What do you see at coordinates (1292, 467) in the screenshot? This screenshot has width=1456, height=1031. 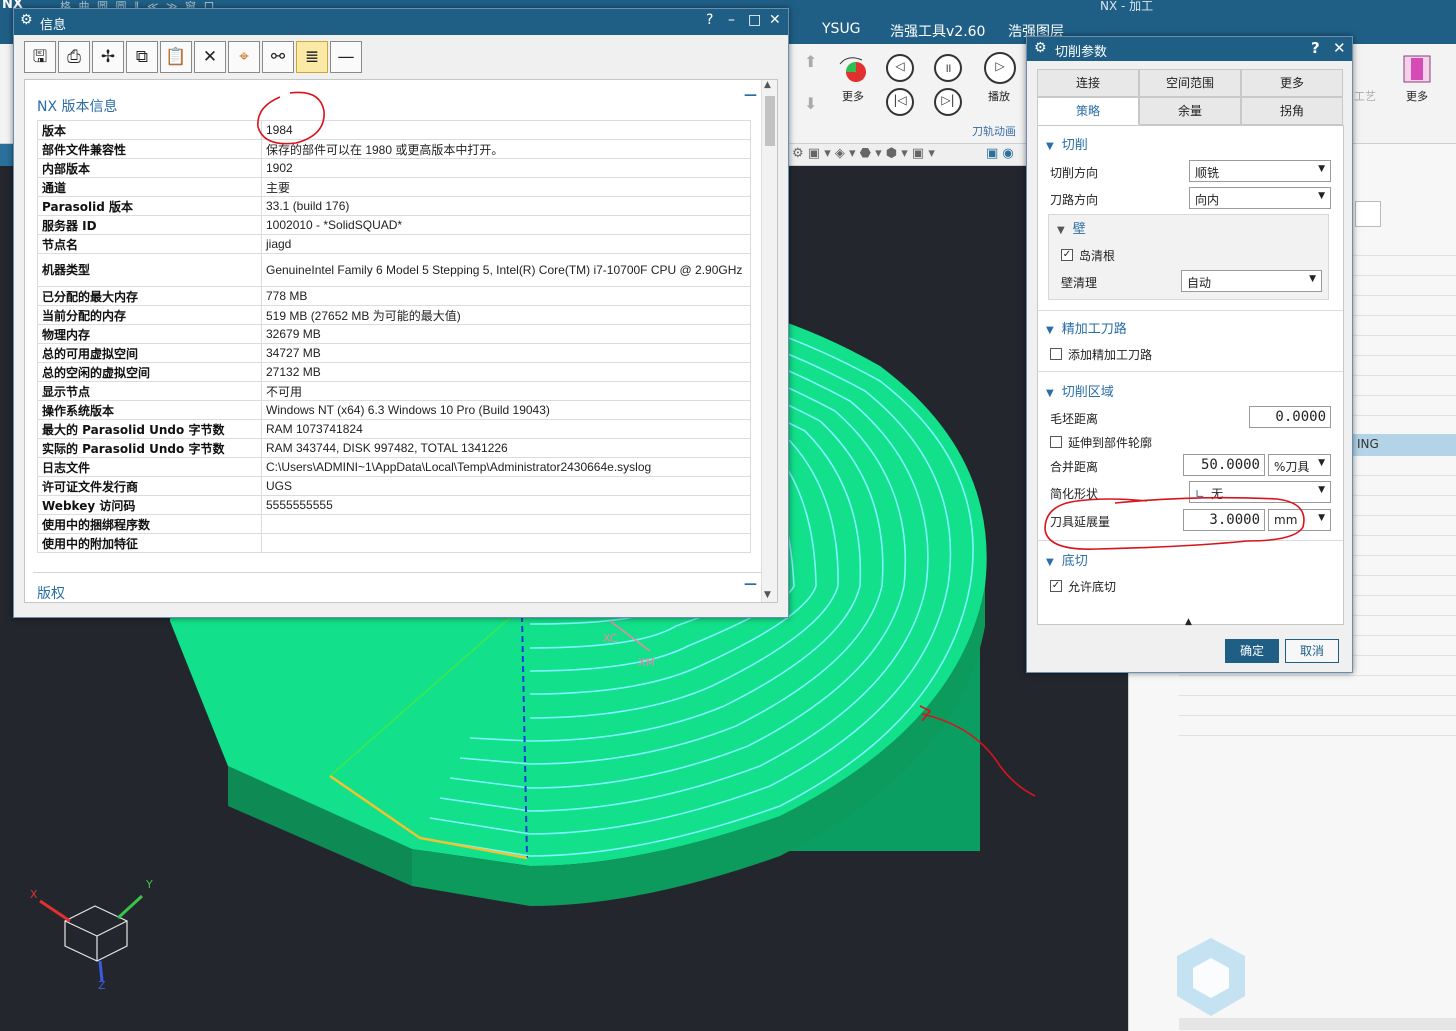 I see `merge-unit-value: %刀具` at bounding box center [1292, 467].